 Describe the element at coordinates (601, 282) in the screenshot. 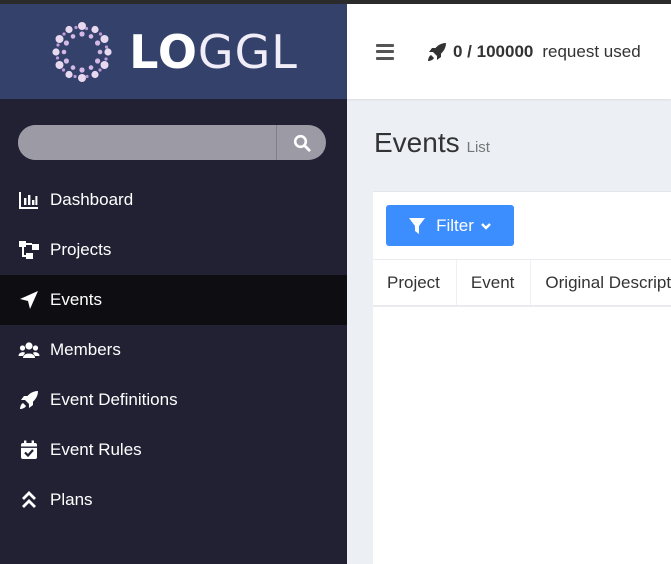

I see `column-header-original-description: Original Description` at that location.